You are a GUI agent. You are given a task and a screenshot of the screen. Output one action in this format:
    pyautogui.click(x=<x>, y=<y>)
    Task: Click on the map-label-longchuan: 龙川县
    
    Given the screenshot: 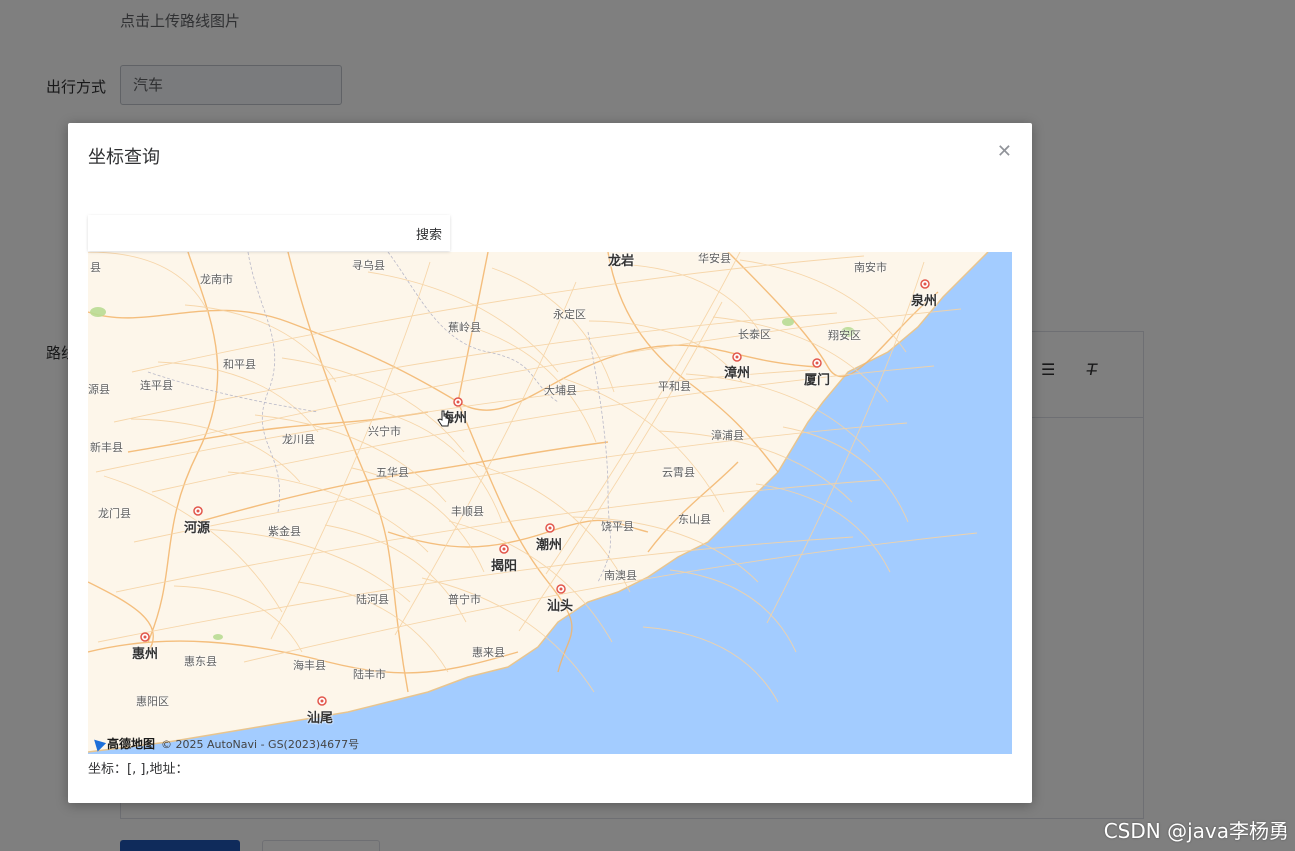 What is the action you would take?
    pyautogui.click(x=298, y=439)
    